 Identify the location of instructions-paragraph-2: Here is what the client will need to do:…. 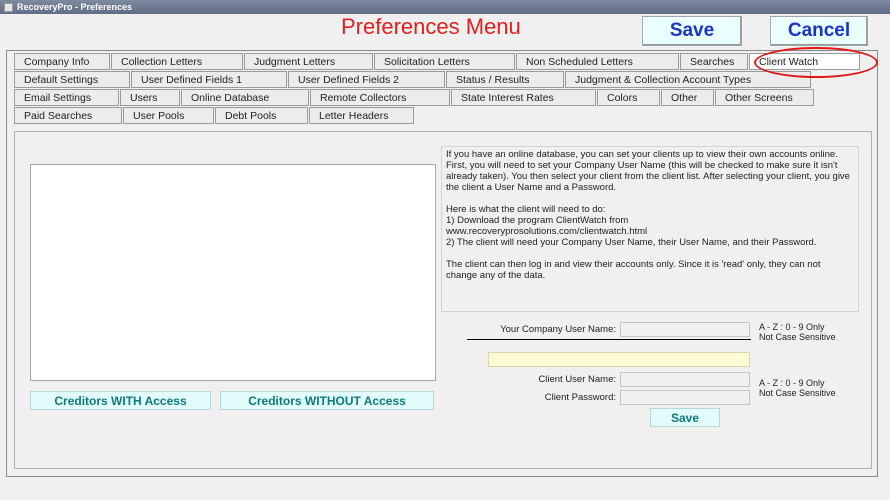
(650, 226).